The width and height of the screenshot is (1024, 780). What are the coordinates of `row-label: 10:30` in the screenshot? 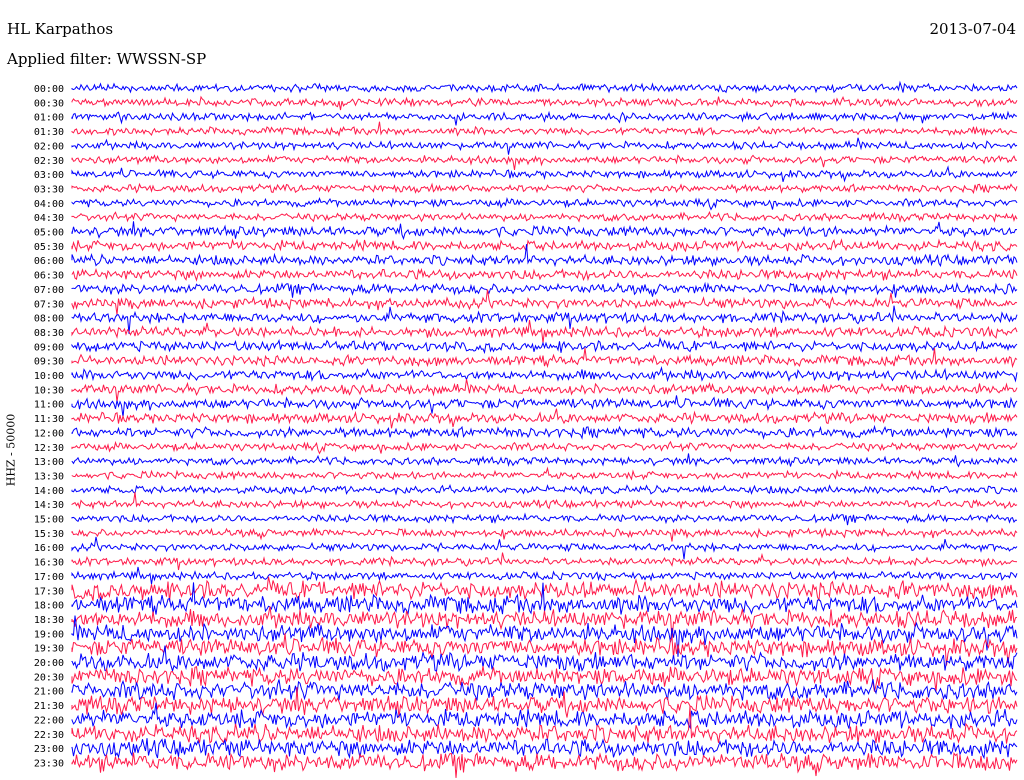 It's located at (49, 390).